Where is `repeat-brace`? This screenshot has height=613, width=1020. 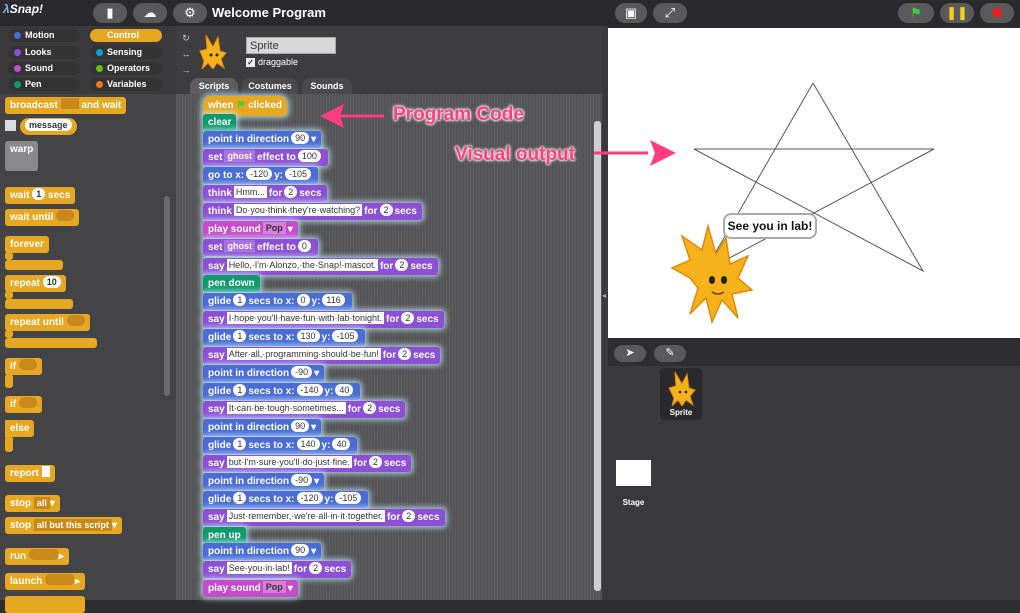 repeat-brace is located at coordinates (9, 295).